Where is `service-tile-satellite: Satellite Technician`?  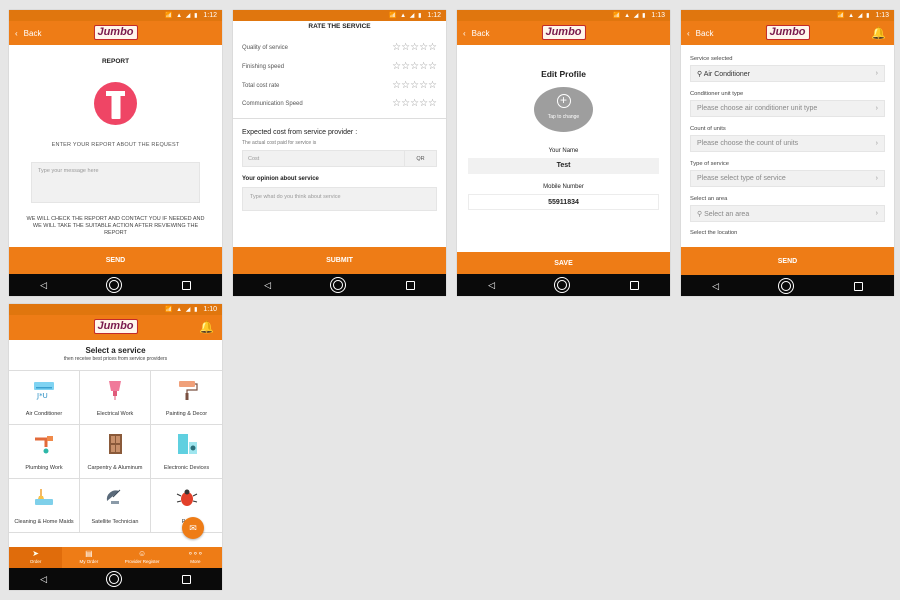 service-tile-satellite: Satellite Technician is located at coordinates (115, 506).